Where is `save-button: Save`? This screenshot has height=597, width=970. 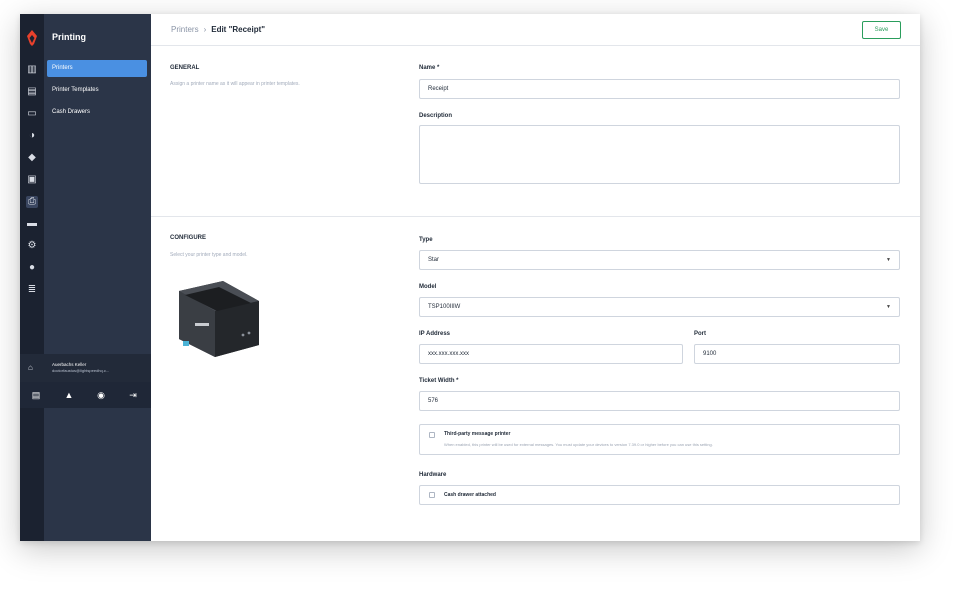
save-button: Save is located at coordinates (881, 30).